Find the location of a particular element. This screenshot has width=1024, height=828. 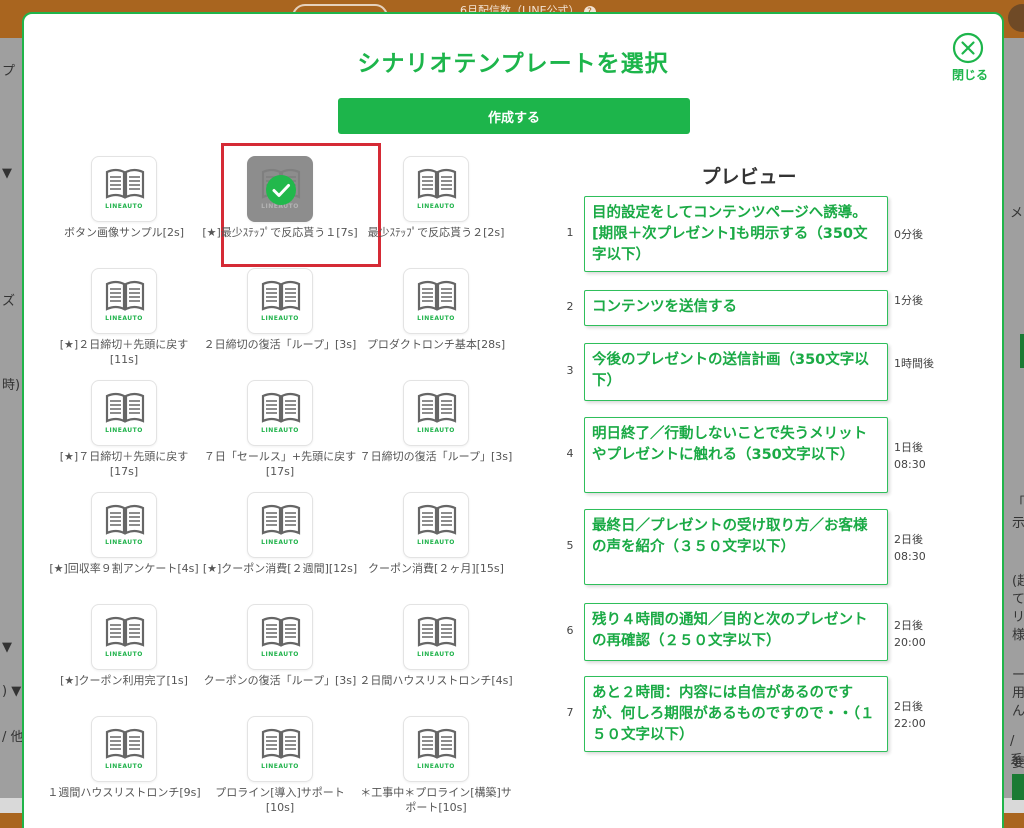

step-message: 明日終了／行動しないことで失うメリットやプレゼントに触れる（350文字以下） is located at coordinates (736, 455).